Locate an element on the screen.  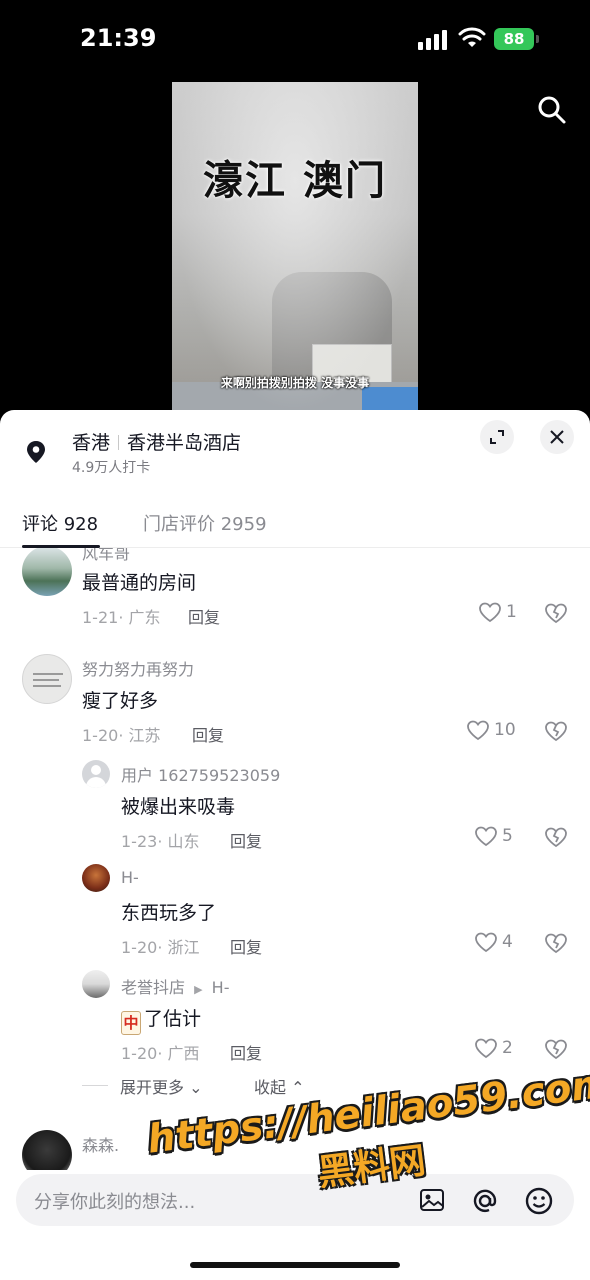
battery-tip is located at coordinates (537, 39).